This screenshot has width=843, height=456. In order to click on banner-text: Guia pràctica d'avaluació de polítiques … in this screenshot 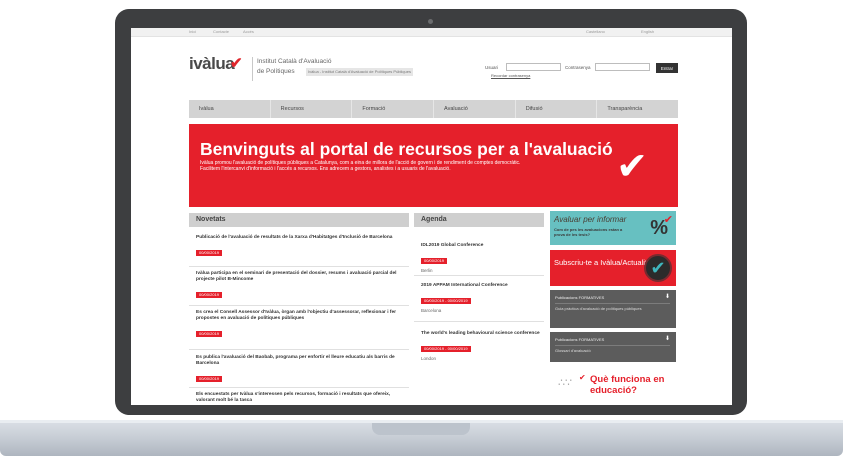, I will do `click(598, 308)`.